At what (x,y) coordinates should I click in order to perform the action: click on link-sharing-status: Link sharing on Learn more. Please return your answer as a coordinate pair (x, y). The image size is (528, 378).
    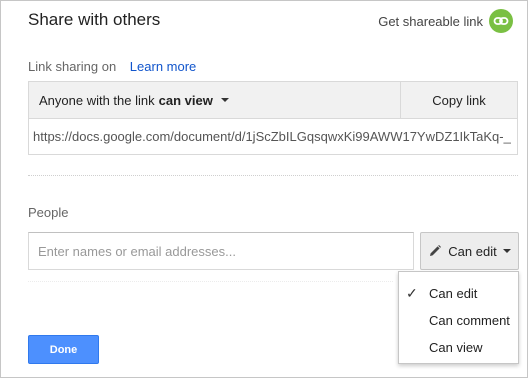
    Looking at the image, I should click on (112, 66).